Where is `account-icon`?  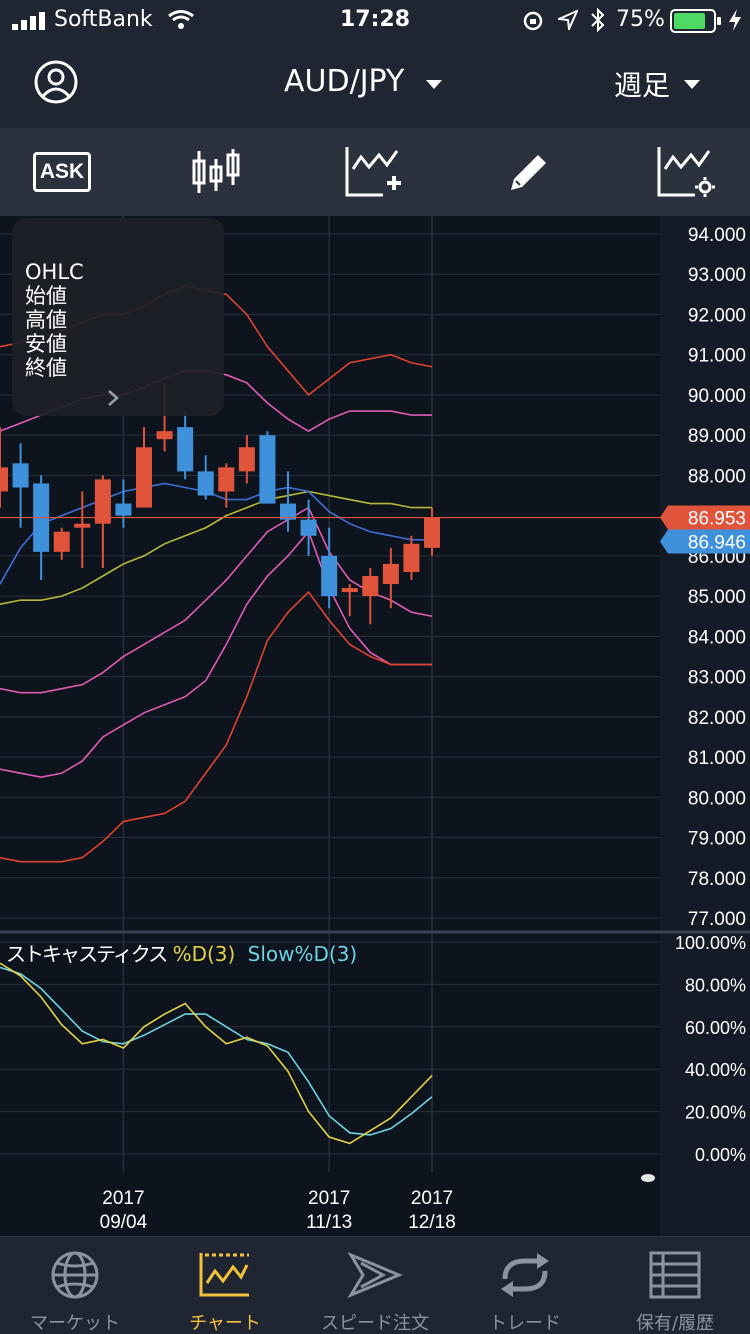
account-icon is located at coordinates (56, 82).